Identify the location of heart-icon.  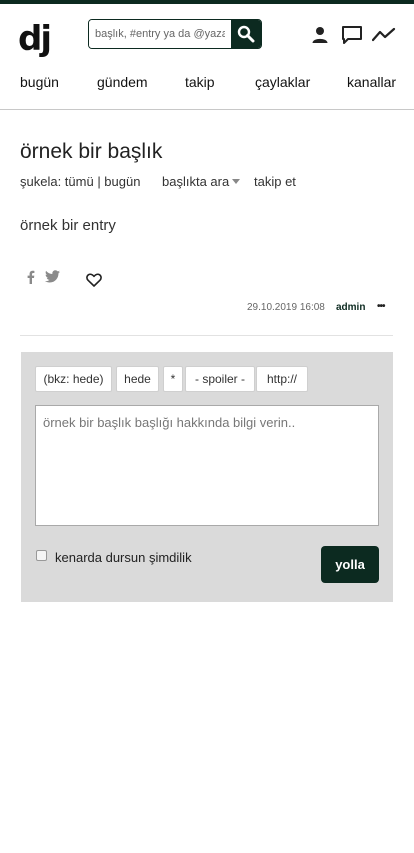
(94, 280).